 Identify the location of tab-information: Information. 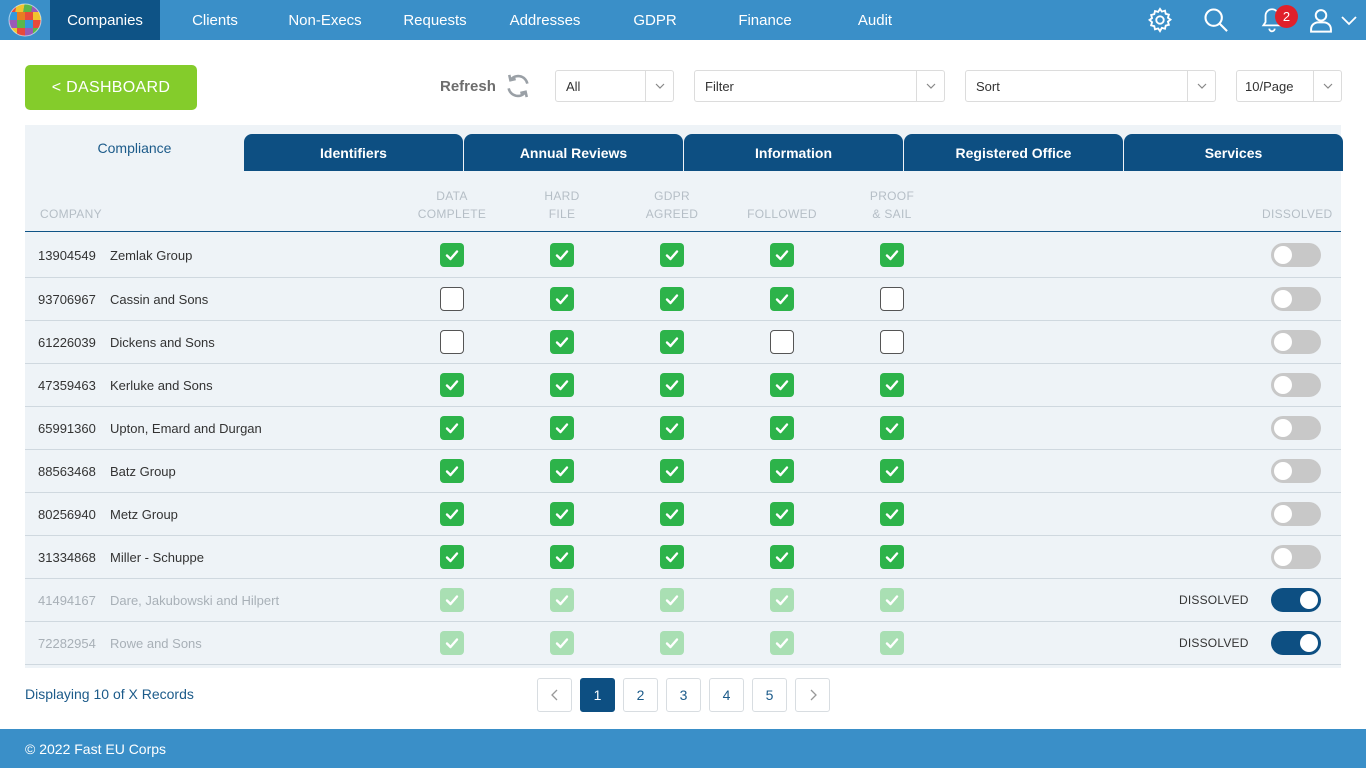
(793, 152).